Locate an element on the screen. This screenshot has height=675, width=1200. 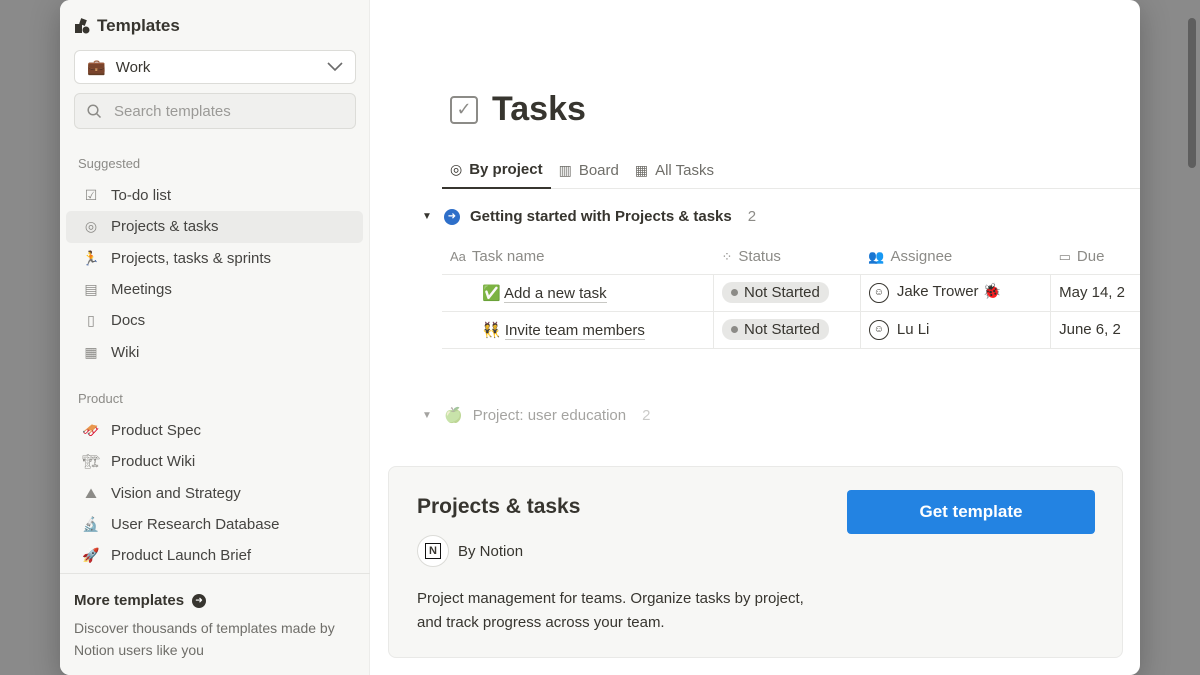
sidebar-item-label: To-do list is located at coordinates (141, 196).